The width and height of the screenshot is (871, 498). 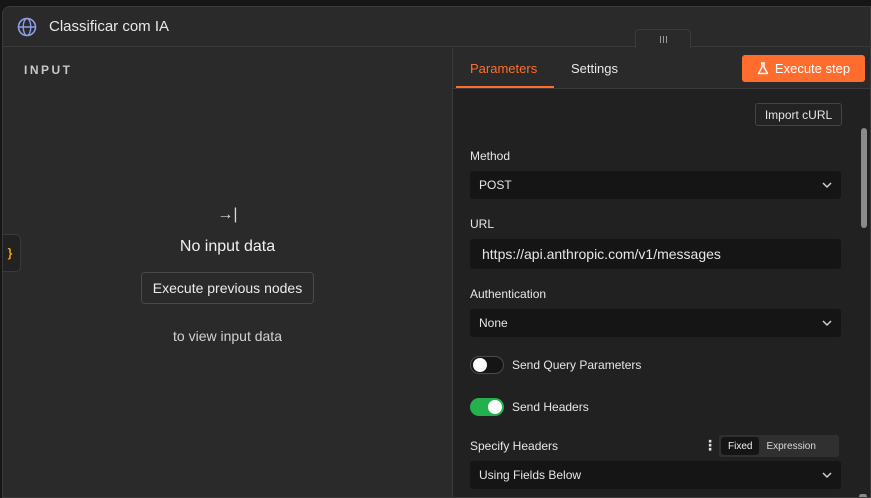 I want to click on no-input-message: No input data, so click(x=227, y=246).